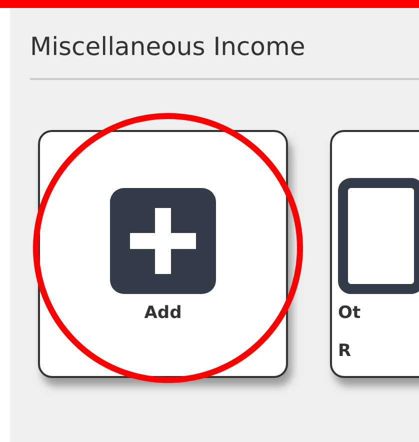 Image resolution: width=419 pixels, height=442 pixels. What do you see at coordinates (345, 351) in the screenshot?
I see `tile-label: R` at bounding box center [345, 351].